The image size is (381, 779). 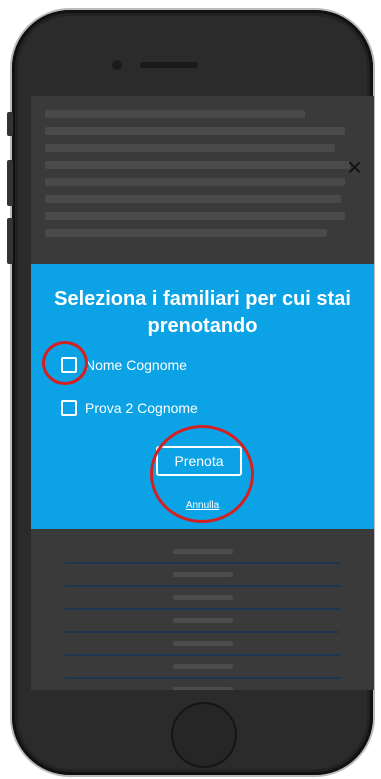 I want to click on phone-volume-up, so click(x=10, y=183).